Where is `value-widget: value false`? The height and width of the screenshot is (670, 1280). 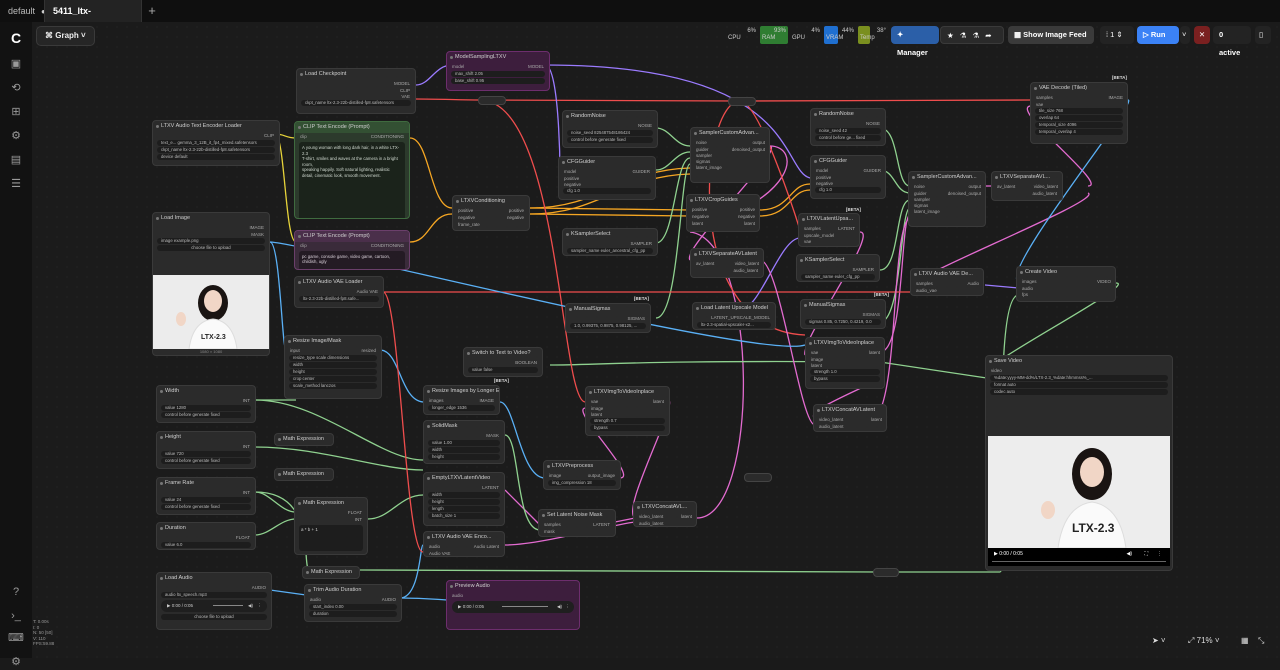 value-widget: value false is located at coordinates (503, 370).